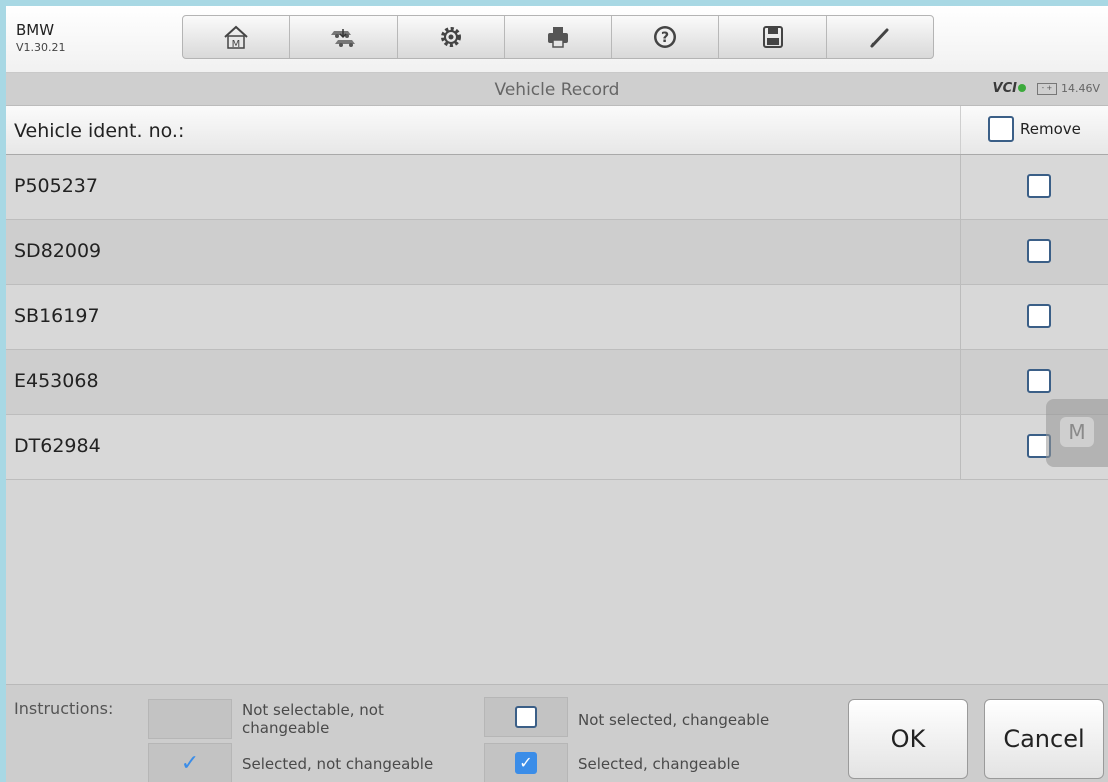  I want to click on instructions-label: Instructions:, so click(64, 708).